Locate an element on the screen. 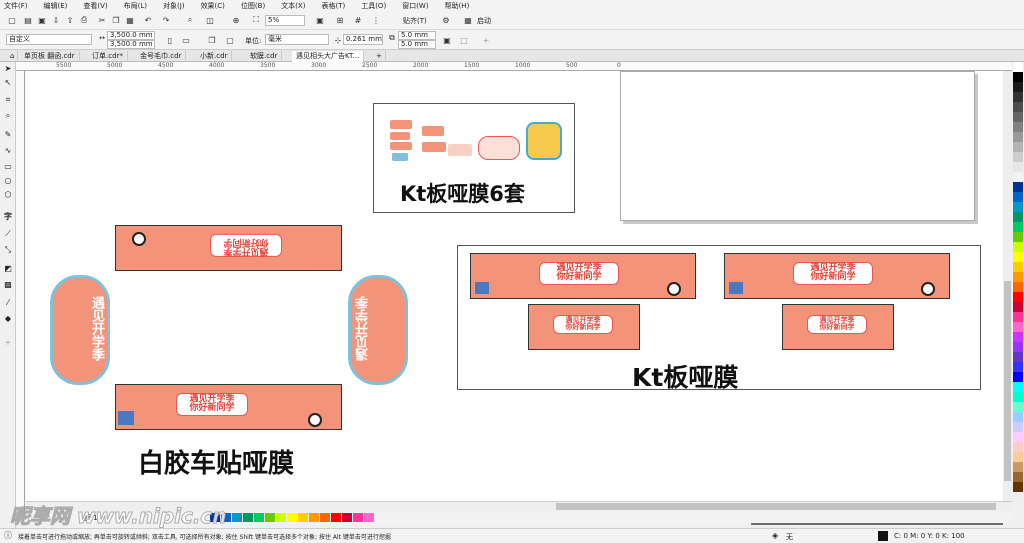  show-rulers-icon: ⊞ is located at coordinates (340, 20).